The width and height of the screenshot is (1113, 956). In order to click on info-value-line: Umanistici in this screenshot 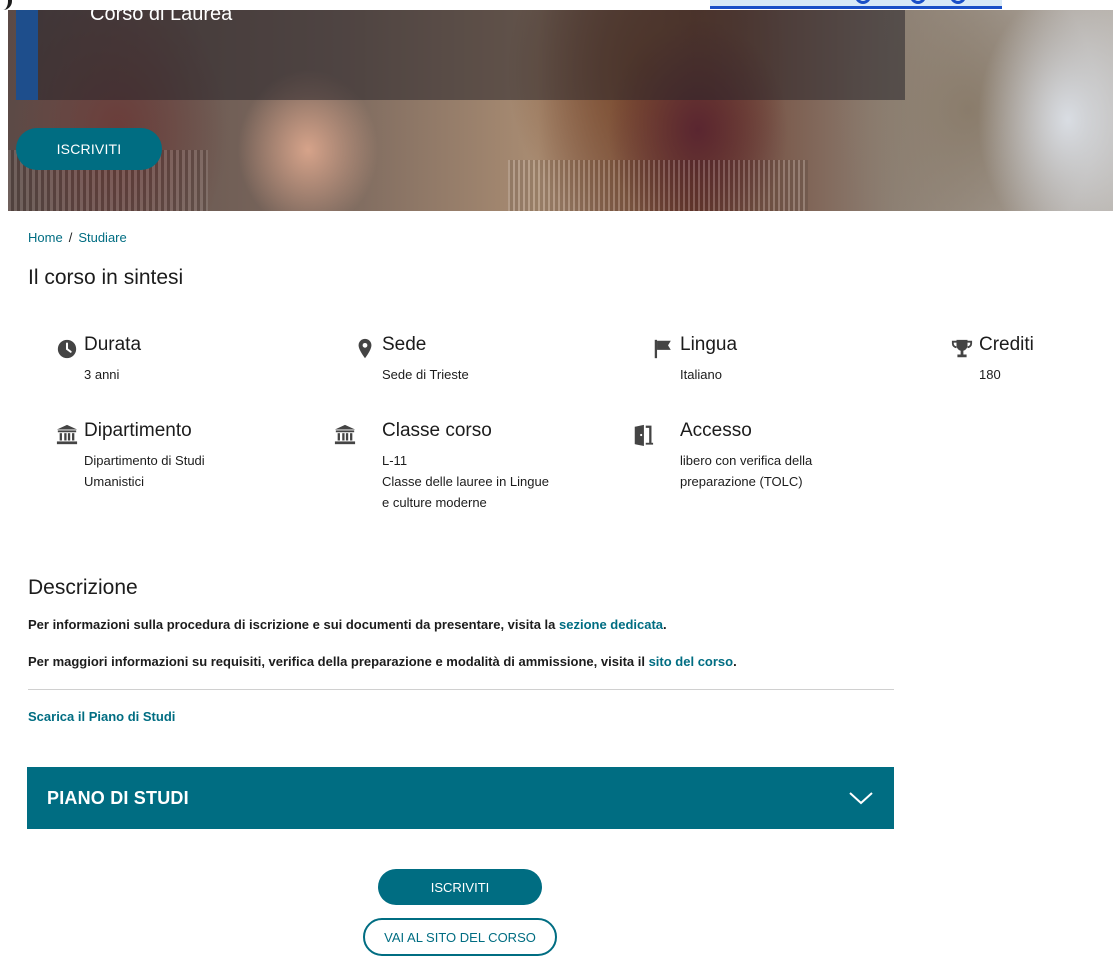, I will do `click(114, 481)`.